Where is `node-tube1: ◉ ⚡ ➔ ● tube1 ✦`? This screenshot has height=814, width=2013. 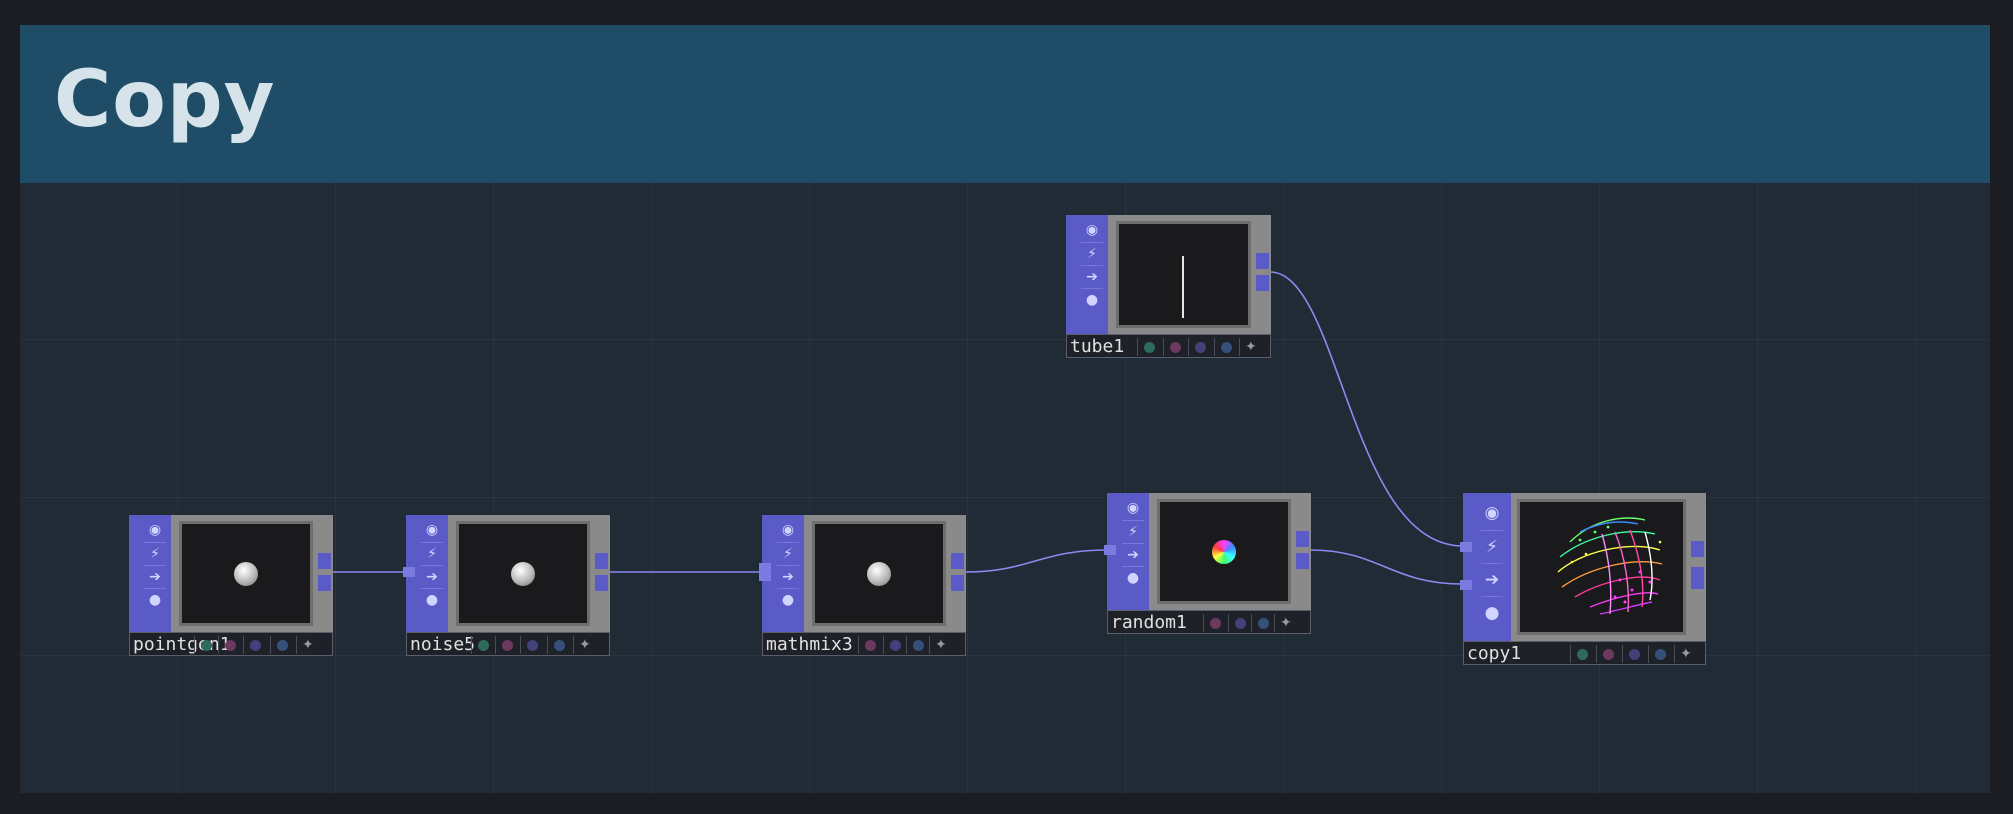
node-tube1: ◉ ⚡ ➔ ● tube1 ✦ is located at coordinates (1168, 286).